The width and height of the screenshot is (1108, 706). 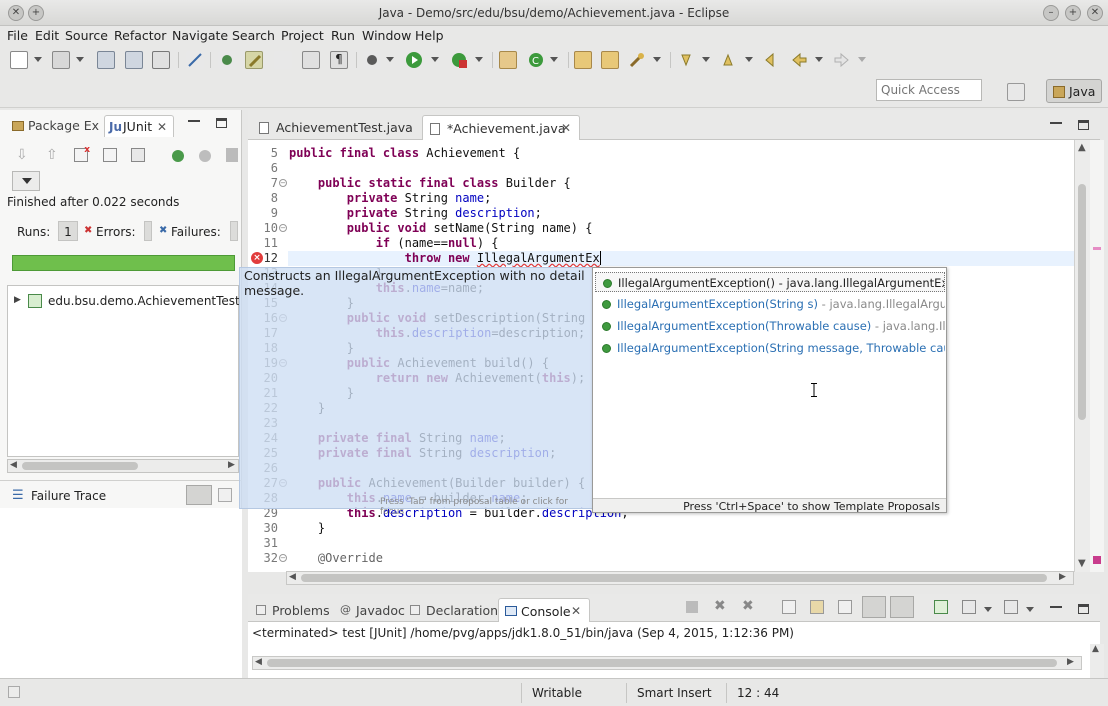 What do you see at coordinates (728, 60) in the screenshot?
I see `previous-annotation-icon` at bounding box center [728, 60].